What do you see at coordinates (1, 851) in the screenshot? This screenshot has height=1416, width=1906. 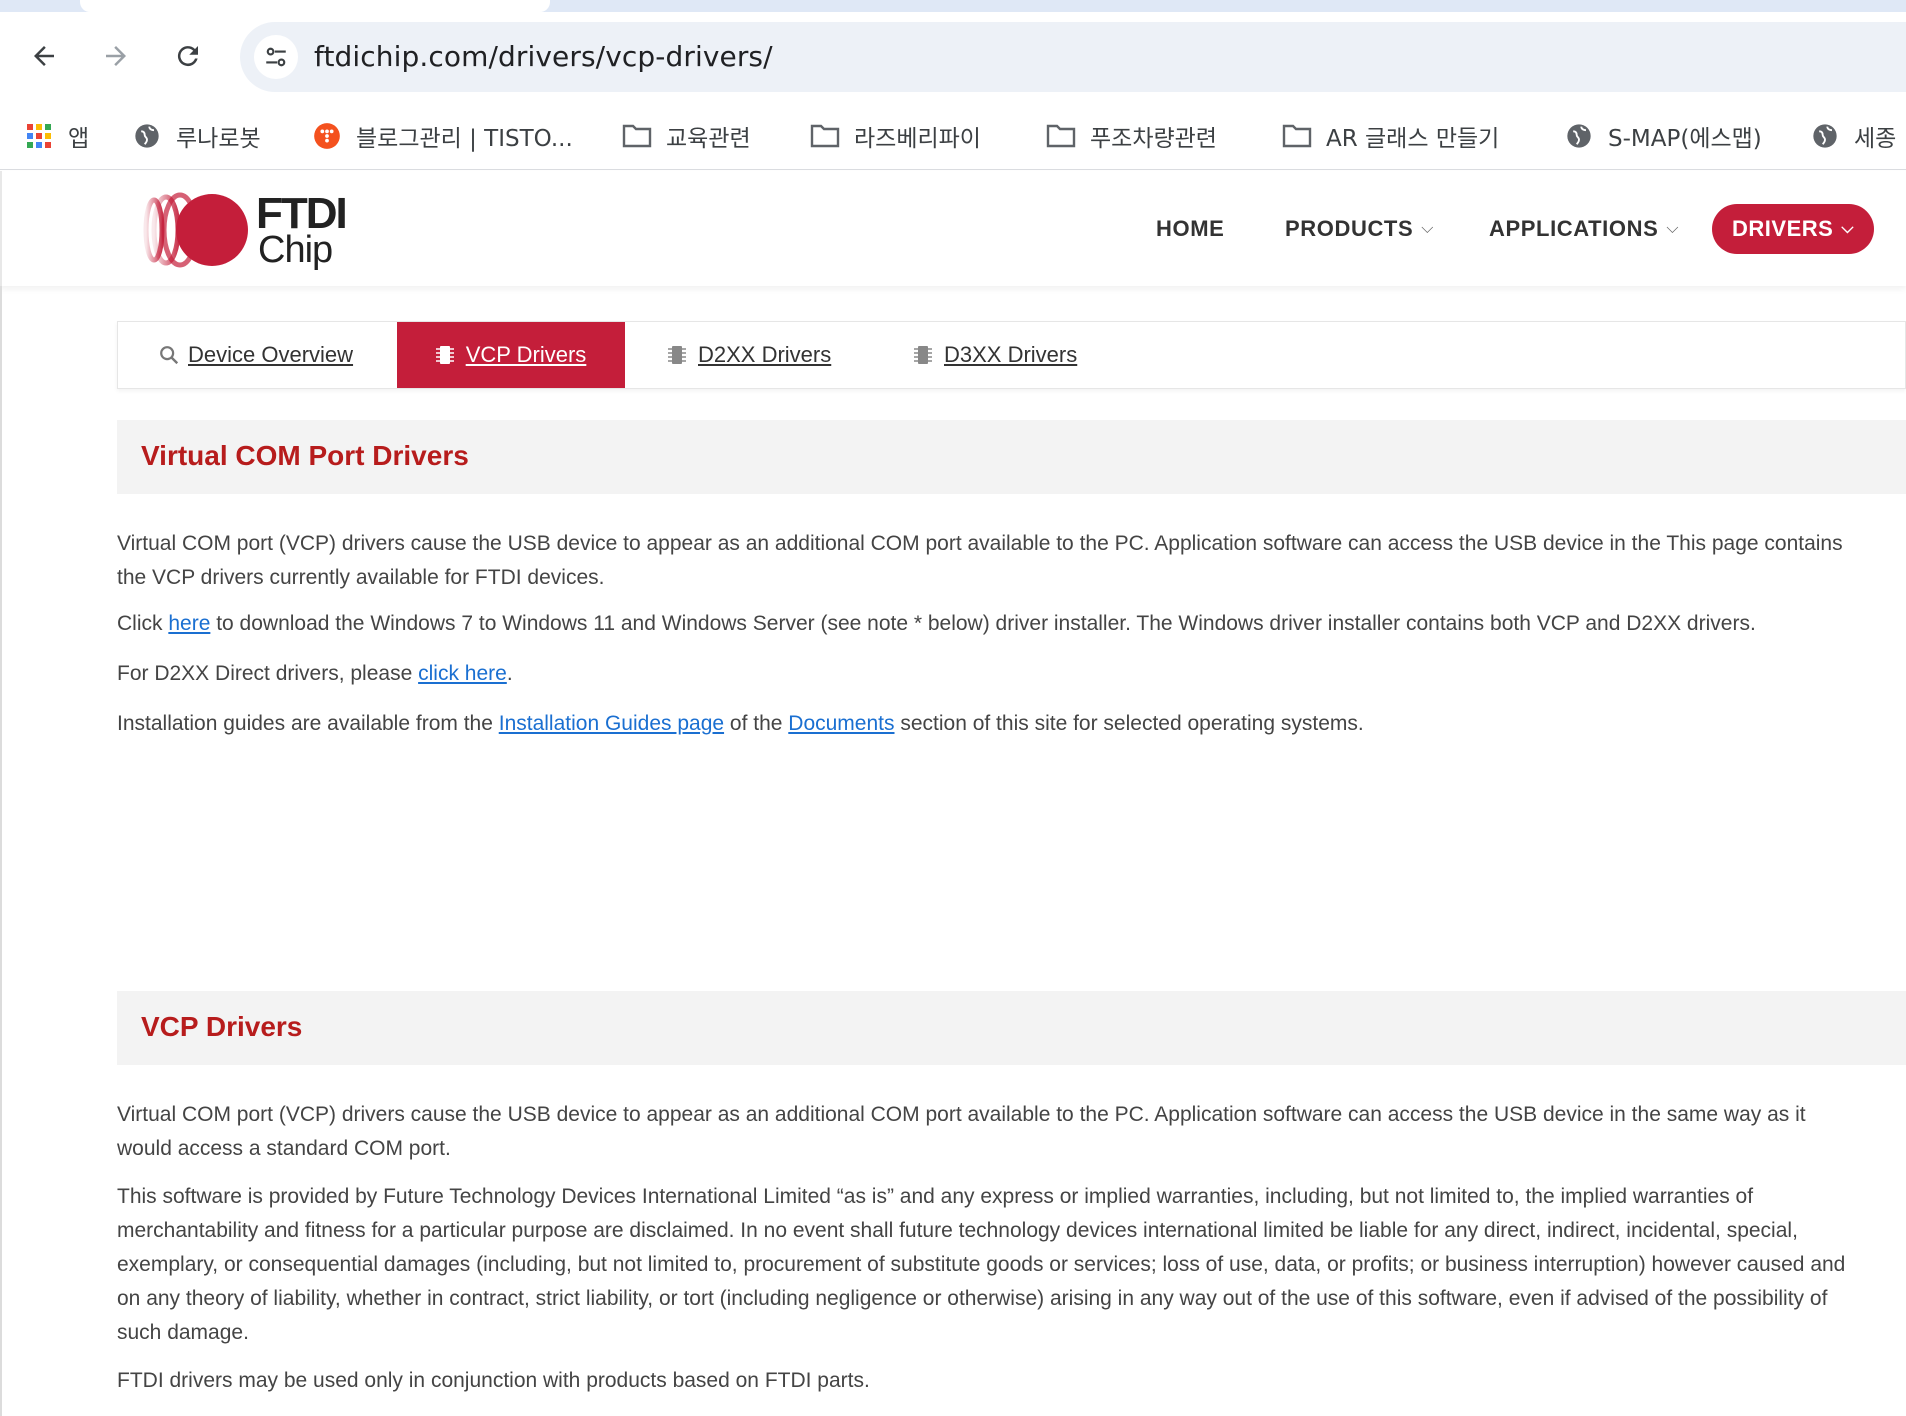 I see `window-left-edge` at bounding box center [1, 851].